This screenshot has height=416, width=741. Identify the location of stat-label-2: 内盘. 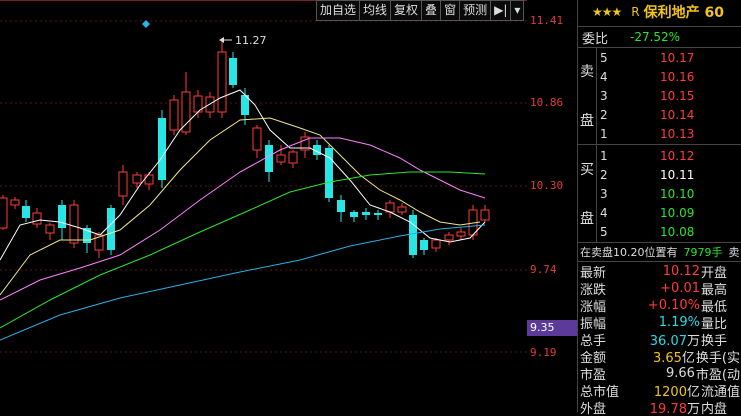
(714, 409).